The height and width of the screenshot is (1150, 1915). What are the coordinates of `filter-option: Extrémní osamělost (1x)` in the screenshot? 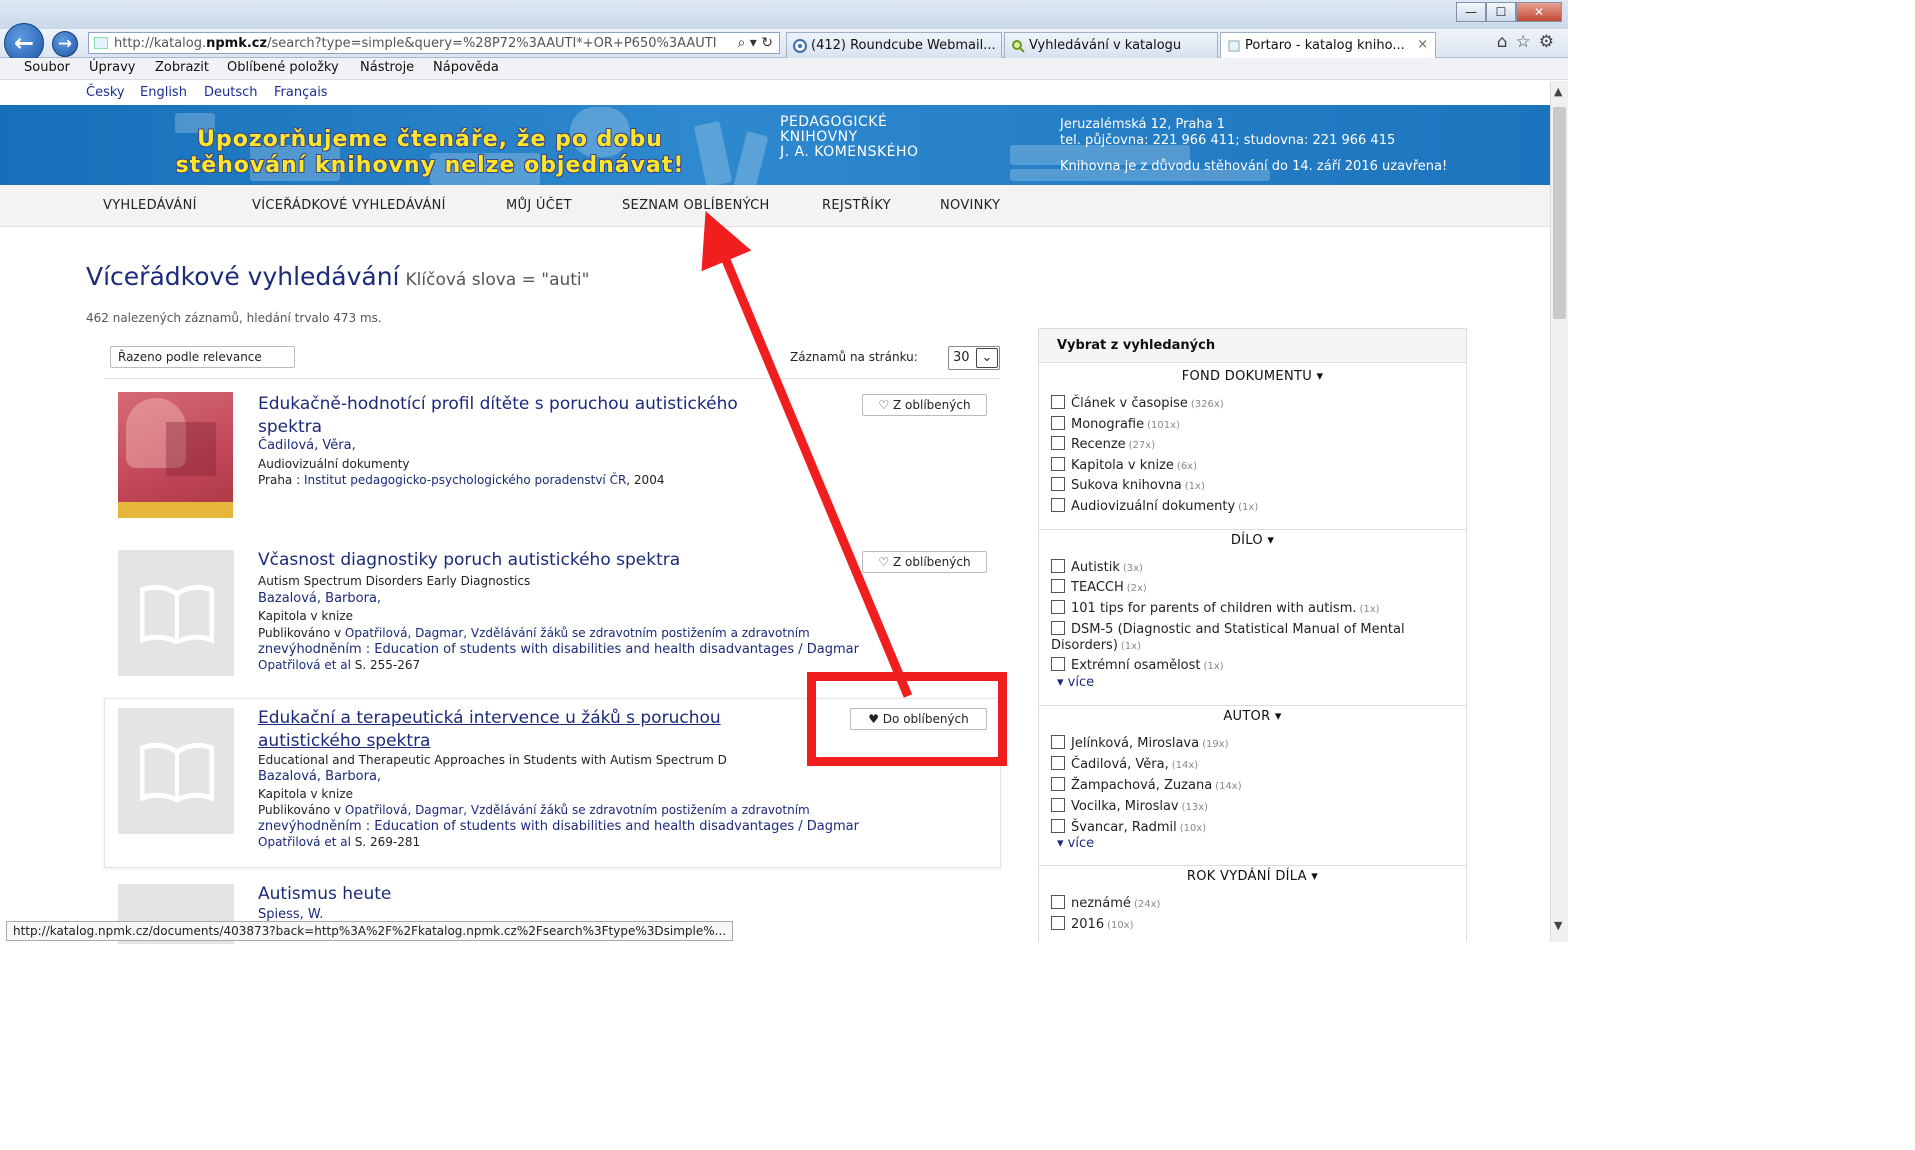 It's located at (1256, 666).